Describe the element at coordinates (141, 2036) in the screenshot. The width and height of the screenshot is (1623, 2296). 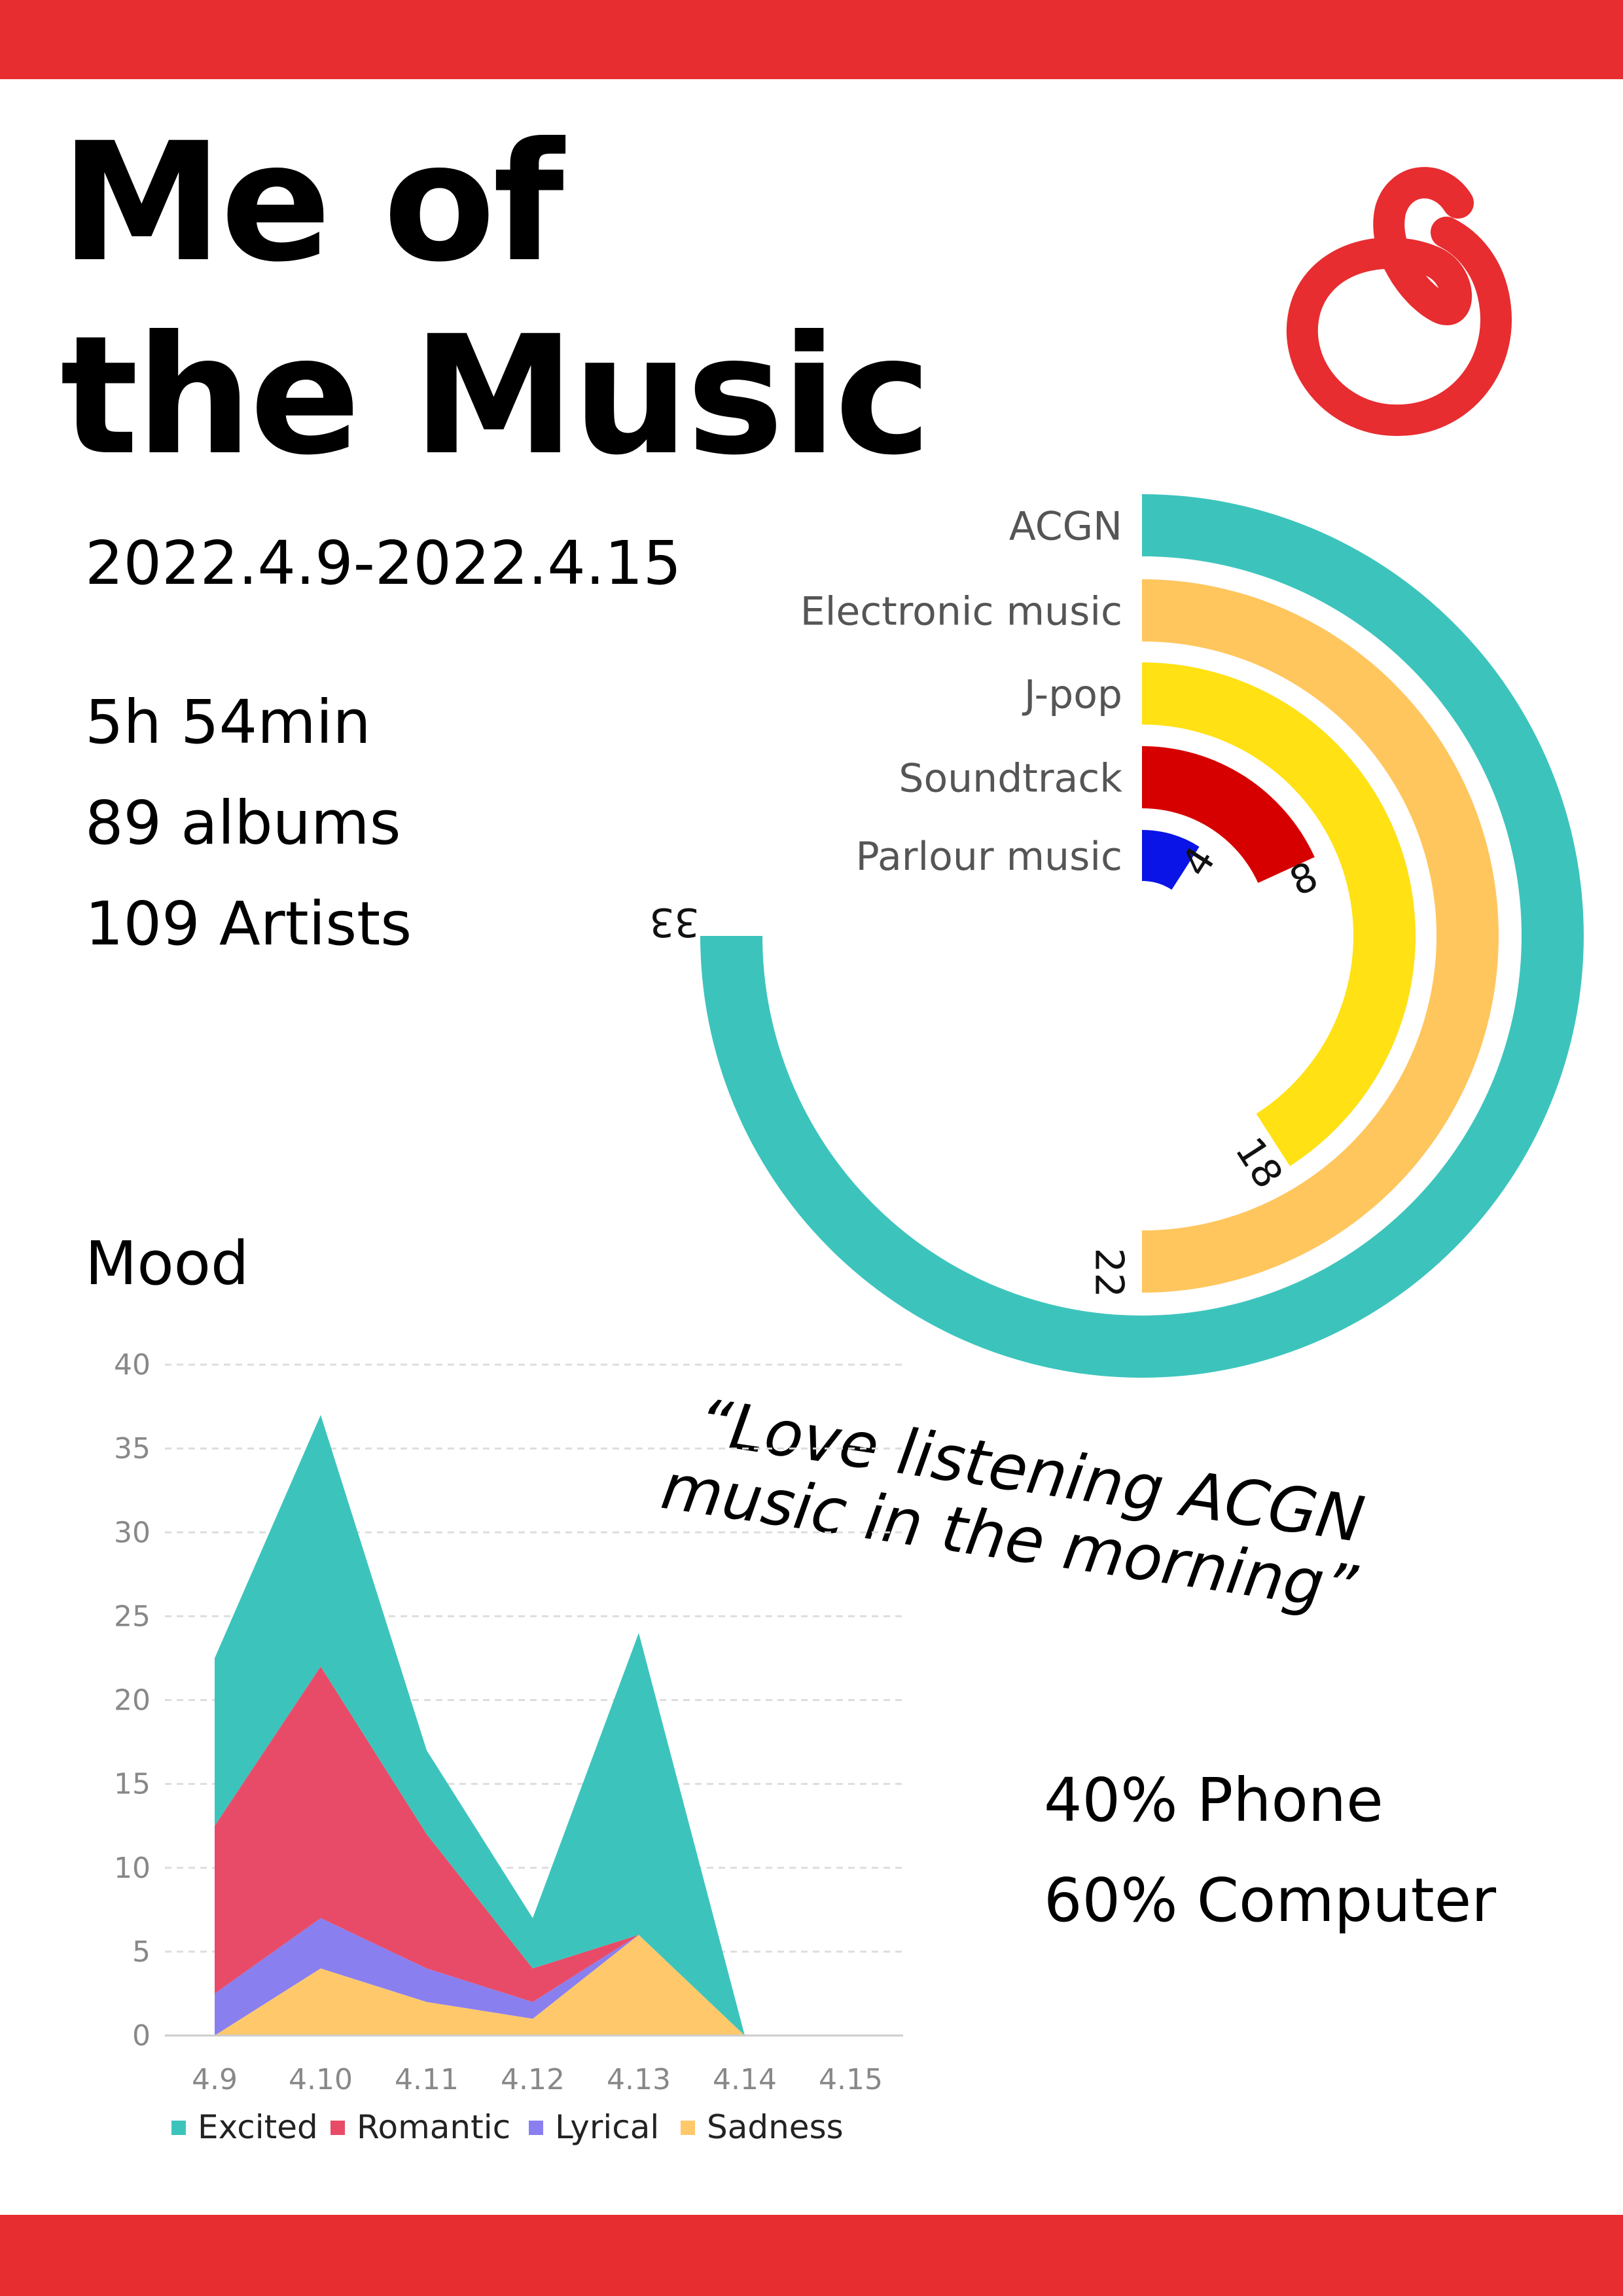
I see `y-tick-label: 0` at that location.